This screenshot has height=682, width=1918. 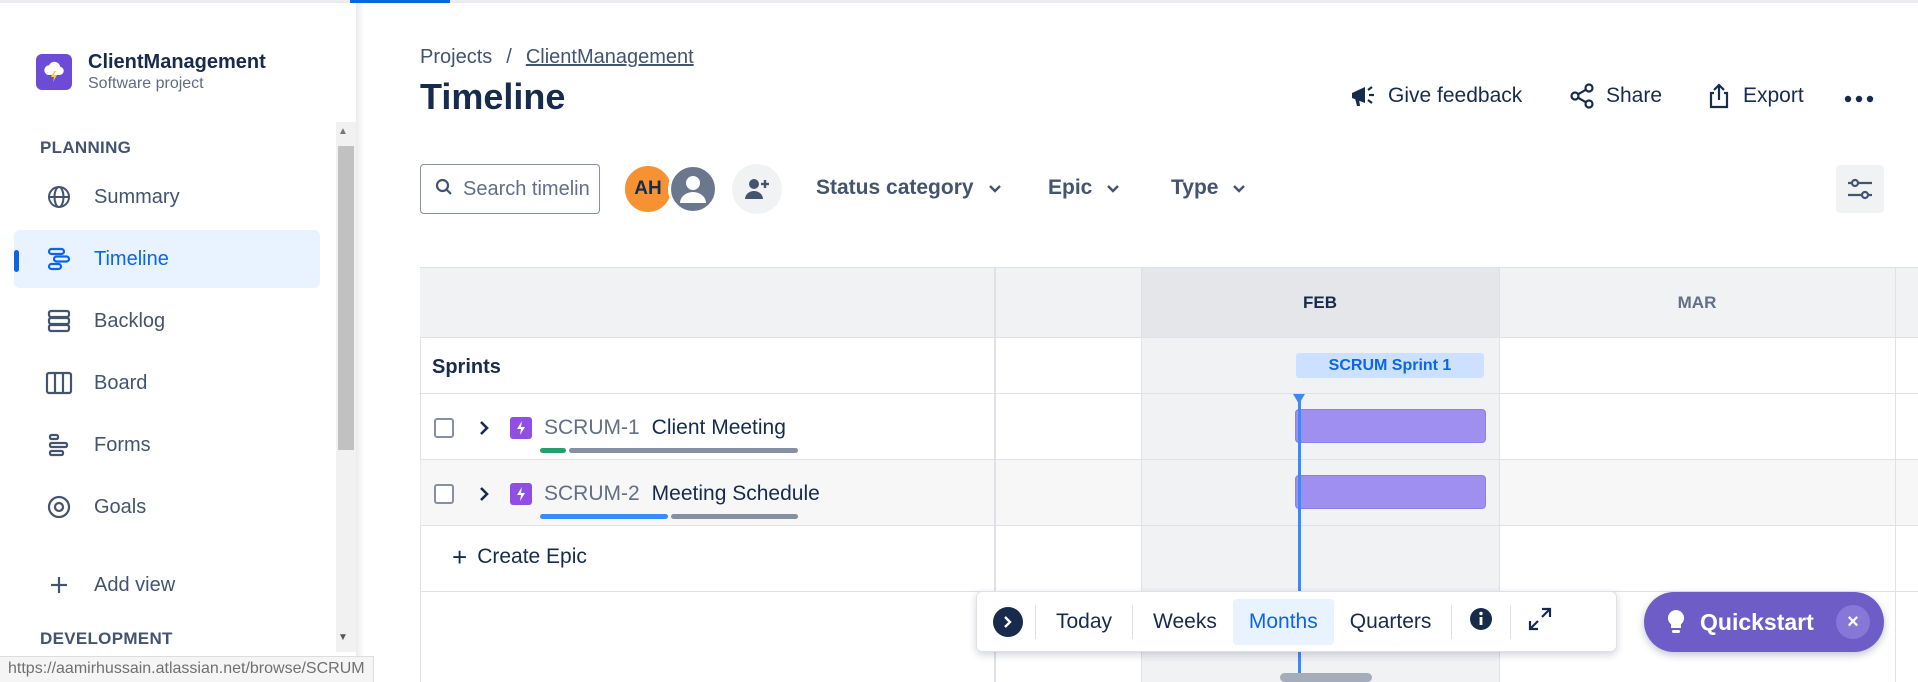 I want to click on backlog-icon, so click(x=59, y=321).